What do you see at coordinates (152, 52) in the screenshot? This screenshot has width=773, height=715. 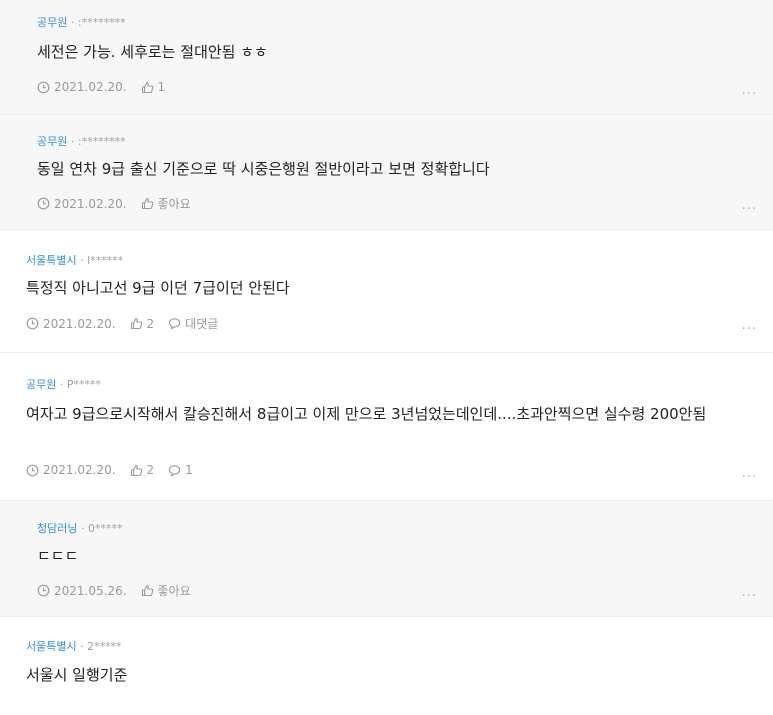 I see `comment-text: 세전은 가능. 세후로는 절대안됨 ㅎㅎ` at bounding box center [152, 52].